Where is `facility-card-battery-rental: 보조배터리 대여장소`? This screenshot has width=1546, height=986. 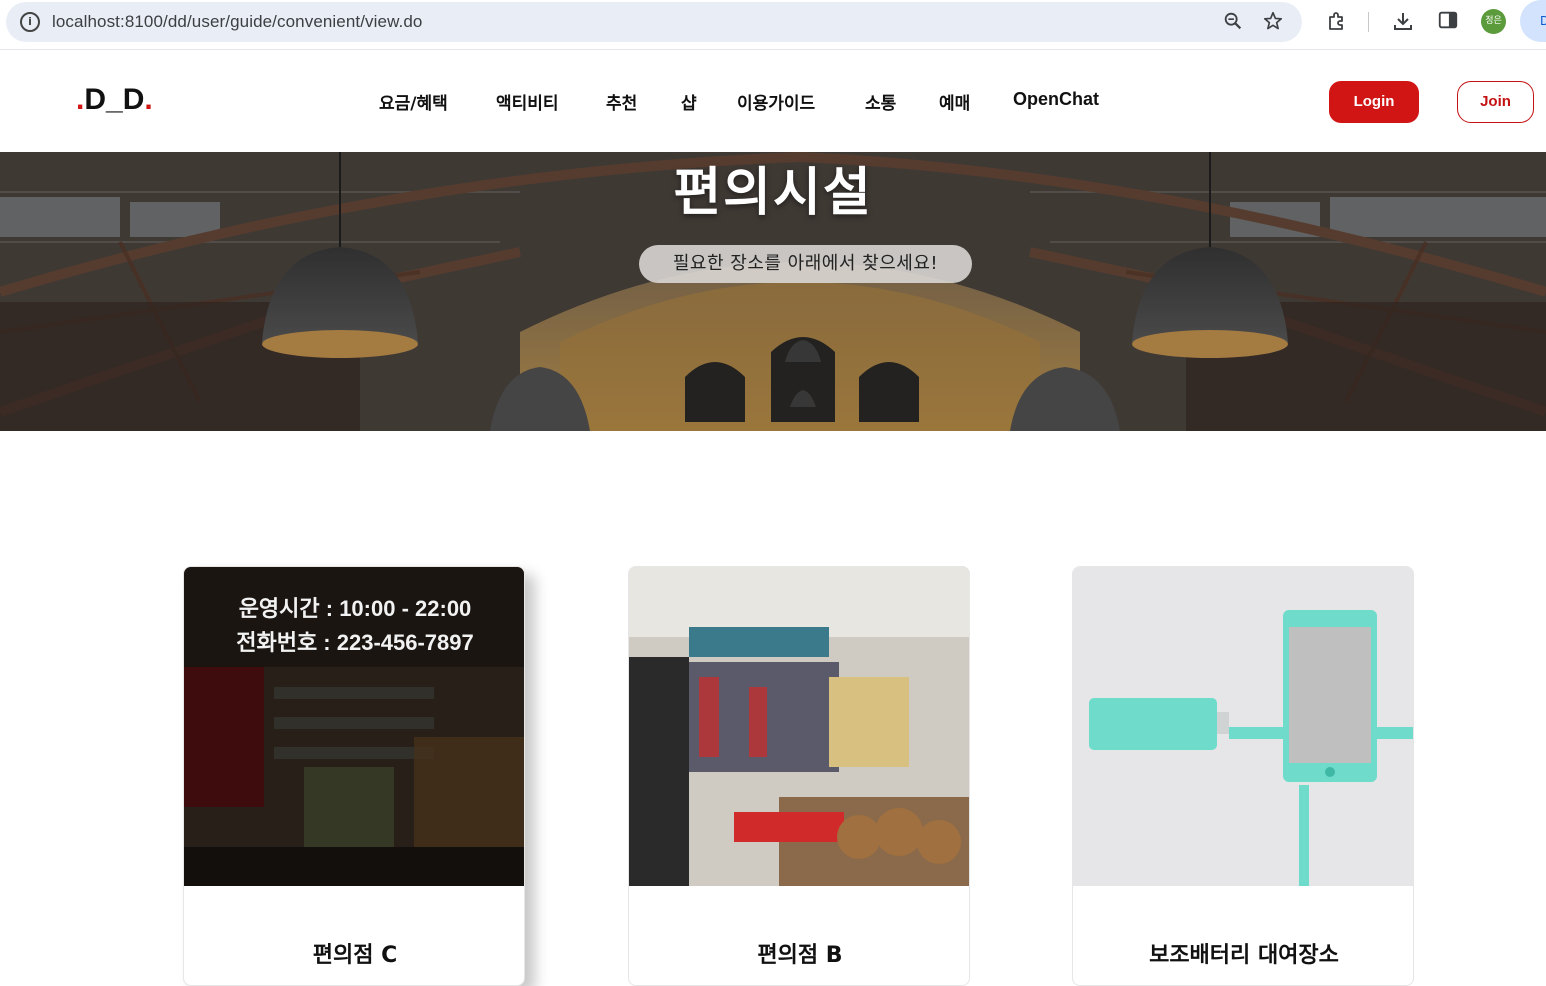
facility-card-battery-rental: 보조배터리 대여장소 is located at coordinates (1243, 776).